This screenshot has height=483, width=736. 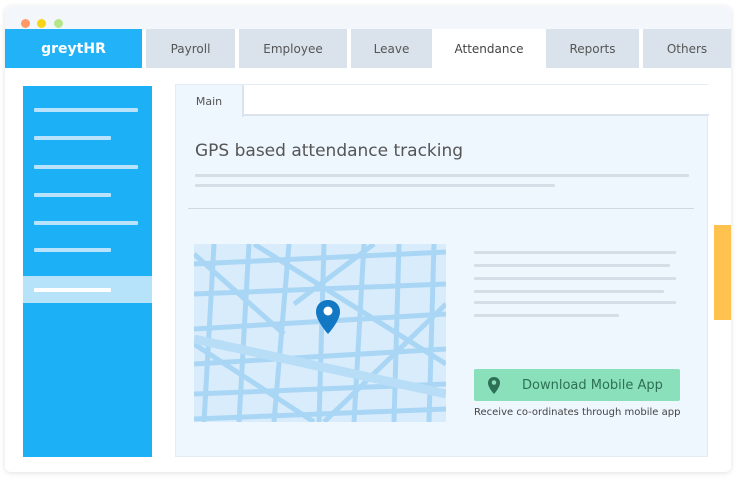 I want to click on tab-others: Others, so click(x=687, y=48).